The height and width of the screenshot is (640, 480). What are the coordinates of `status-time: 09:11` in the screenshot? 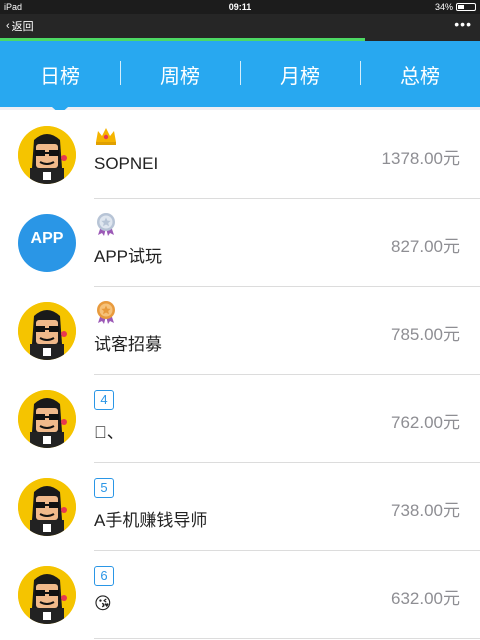 It's located at (240, 7).